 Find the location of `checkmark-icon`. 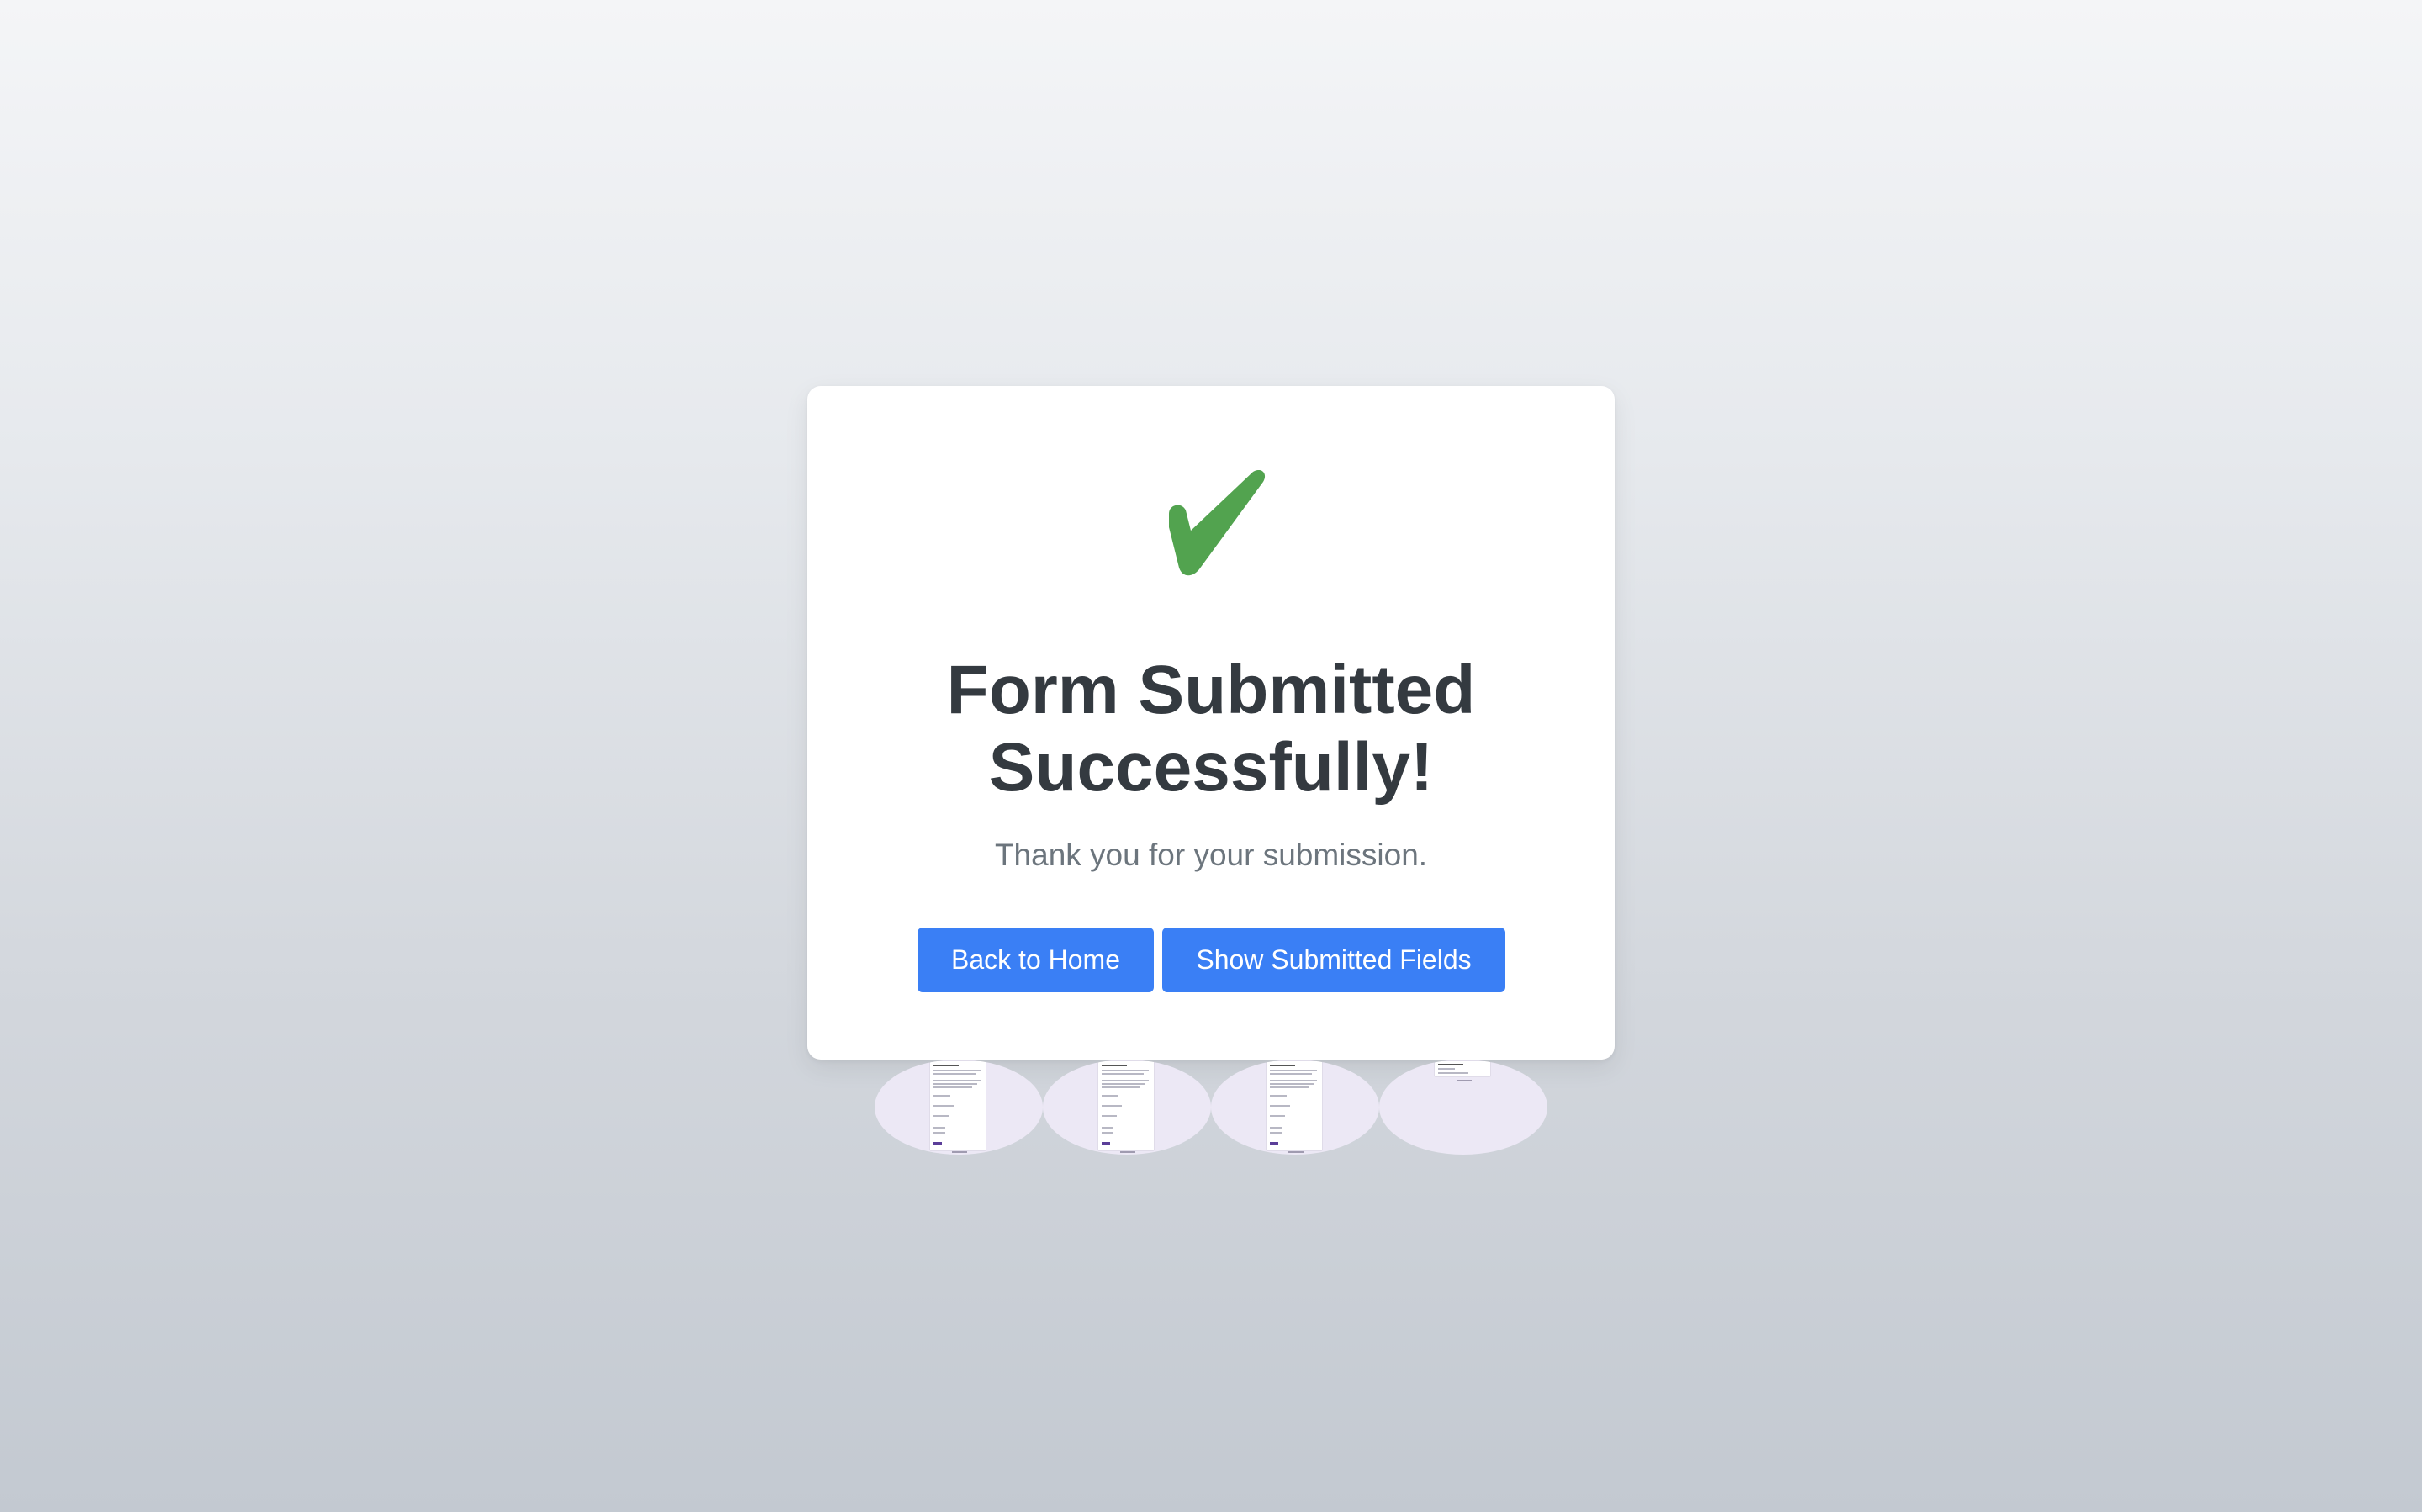

checkmark-icon is located at coordinates (1211, 533).